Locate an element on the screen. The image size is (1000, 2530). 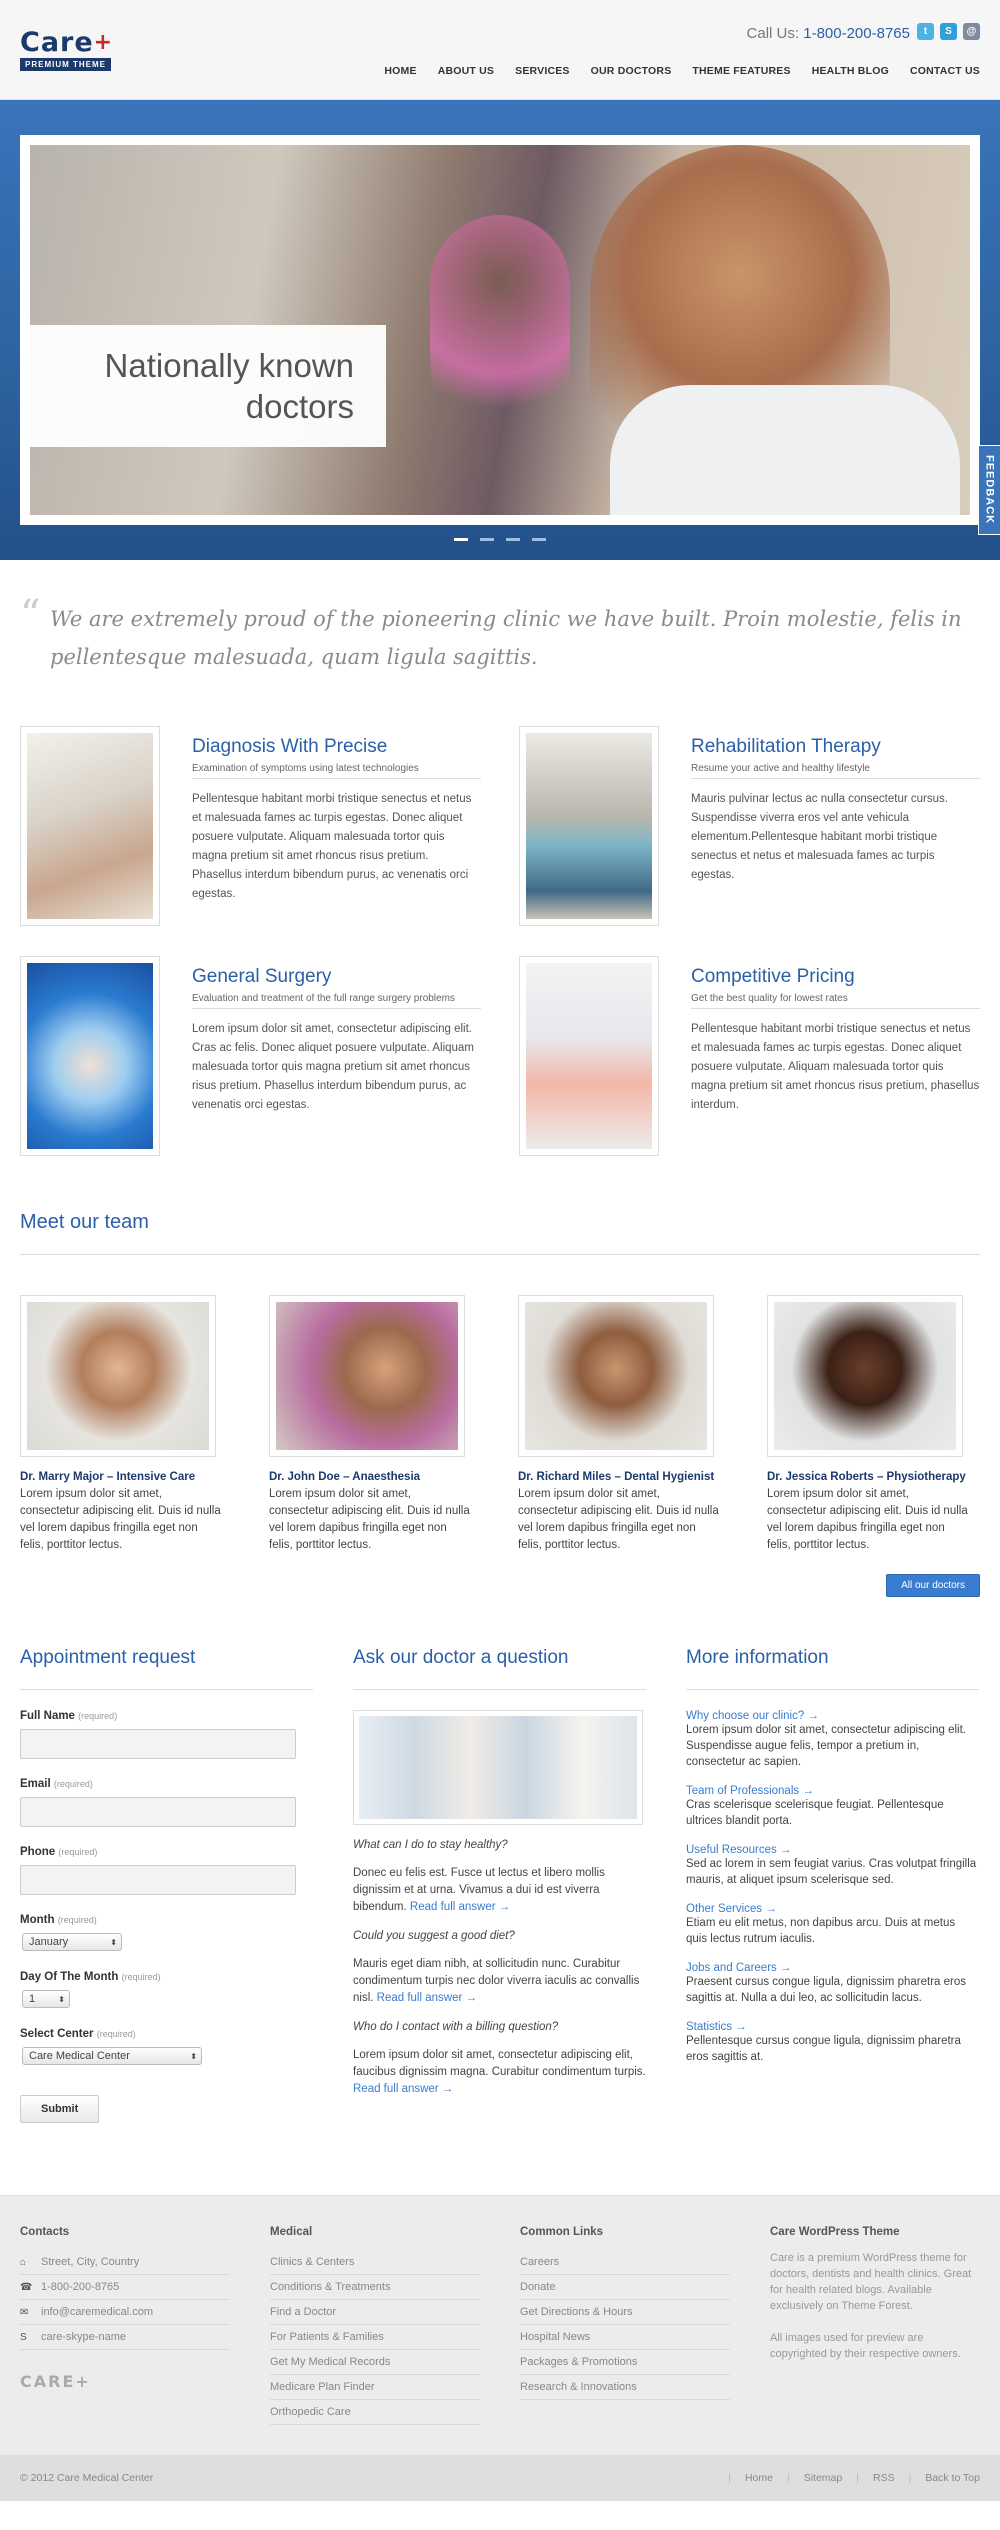
member-name: Dr. Richard Miles – Dental Hygienist is located at coordinates (619, 1477).